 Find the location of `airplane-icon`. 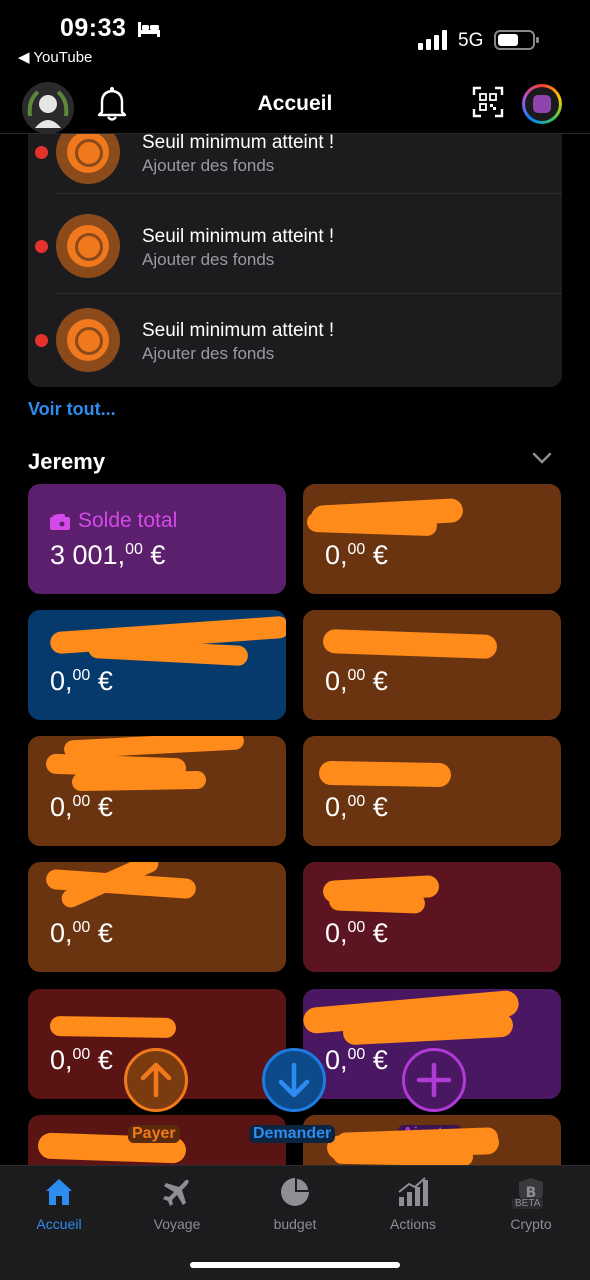

airplane-icon is located at coordinates (176, 1192).